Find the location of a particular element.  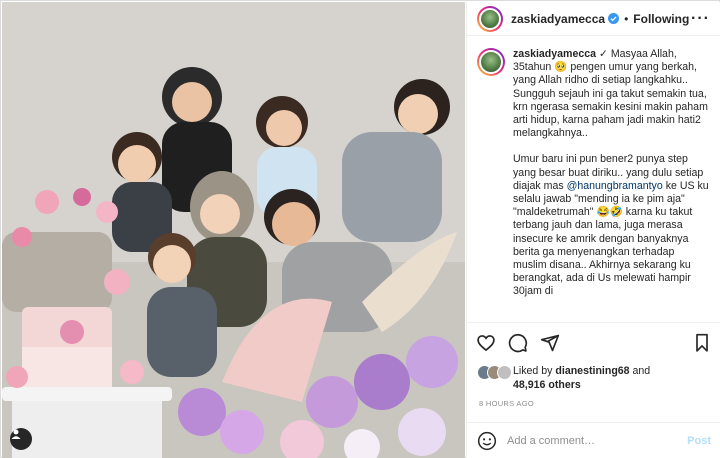

post-comment-button: Post is located at coordinates (699, 441).